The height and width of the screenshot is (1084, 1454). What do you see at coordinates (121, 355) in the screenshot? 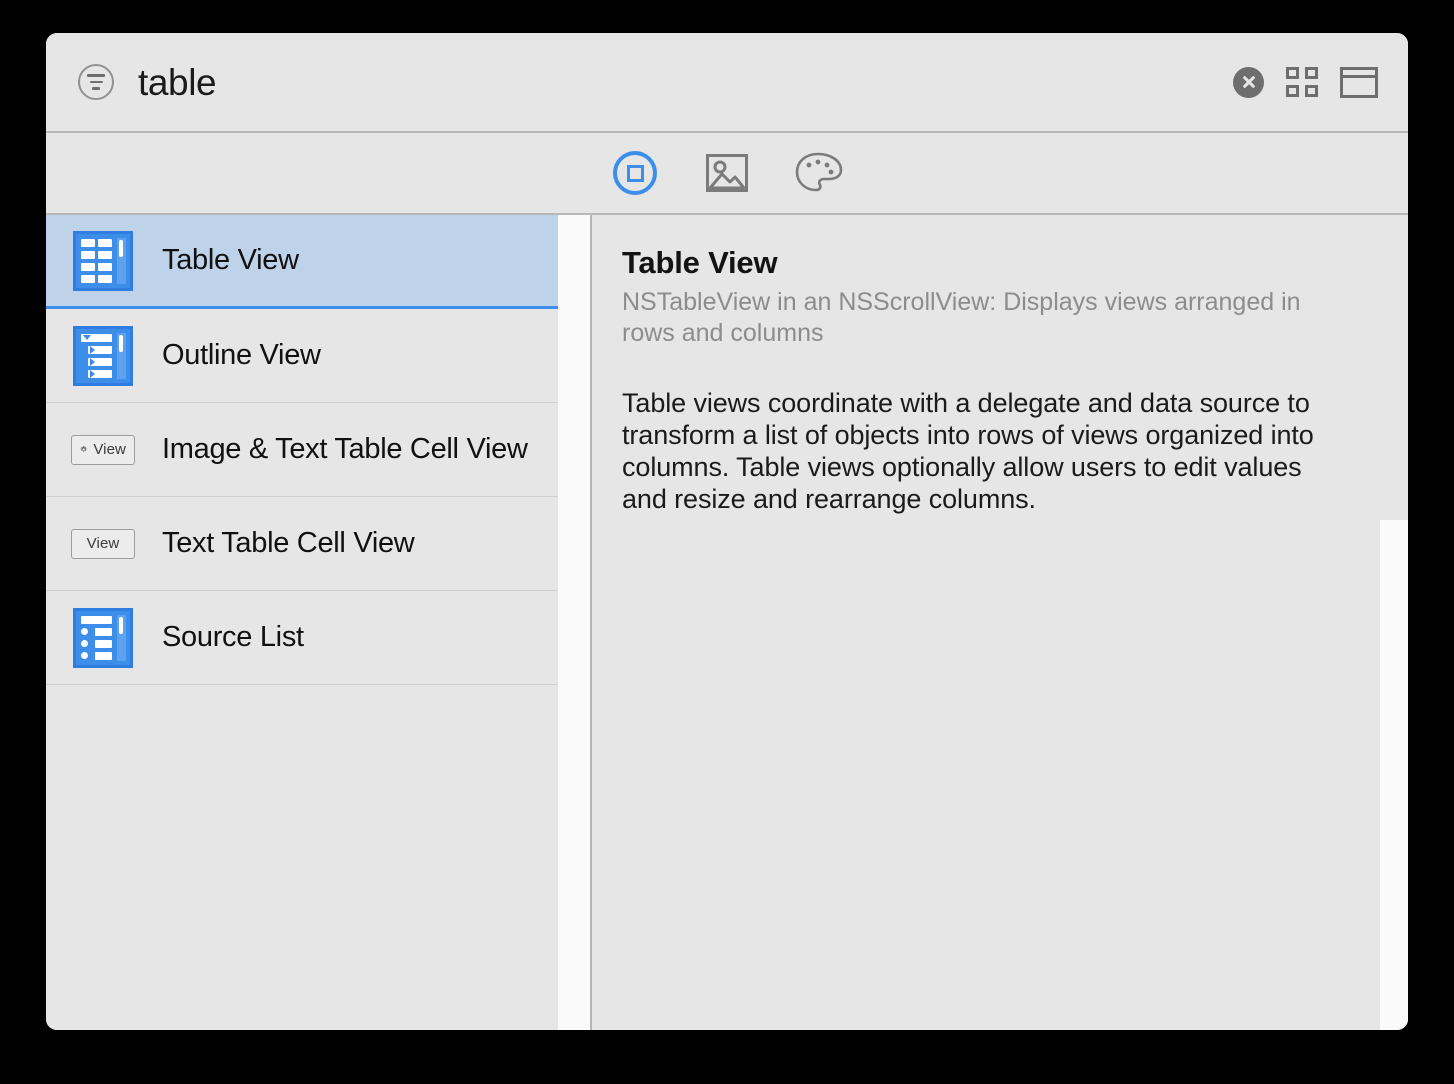
I see `outline-view-scrollbar` at bounding box center [121, 355].